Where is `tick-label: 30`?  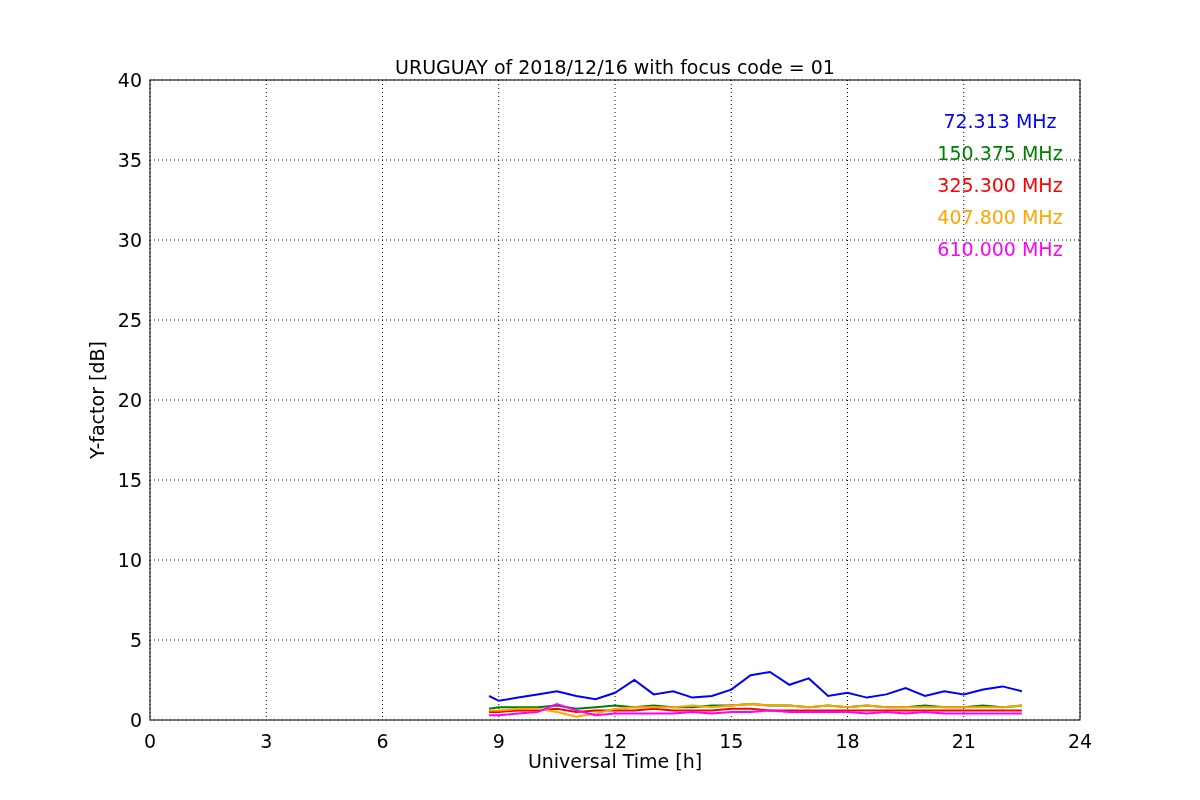
tick-label: 30 is located at coordinates (129, 240).